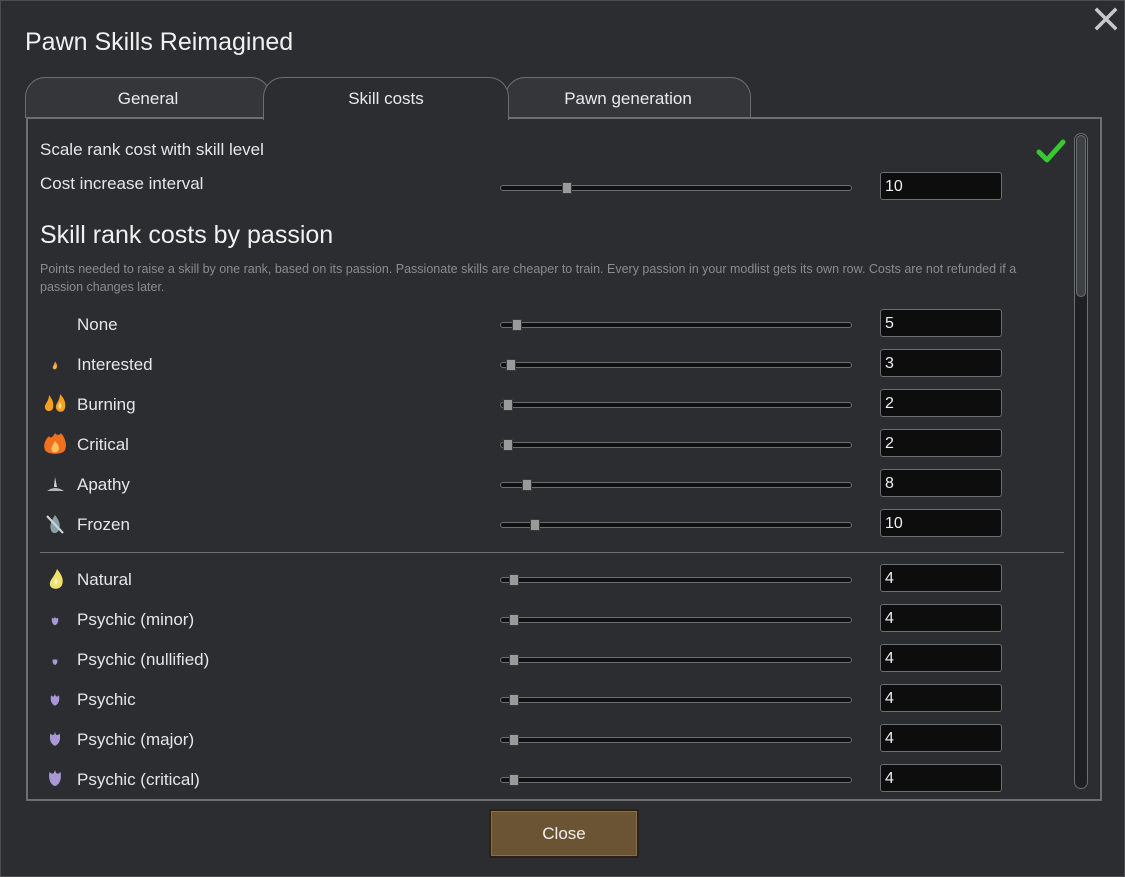 The width and height of the screenshot is (1125, 877). Describe the element at coordinates (103, 524) in the screenshot. I see `passion-label-frozen: Frozen` at that location.